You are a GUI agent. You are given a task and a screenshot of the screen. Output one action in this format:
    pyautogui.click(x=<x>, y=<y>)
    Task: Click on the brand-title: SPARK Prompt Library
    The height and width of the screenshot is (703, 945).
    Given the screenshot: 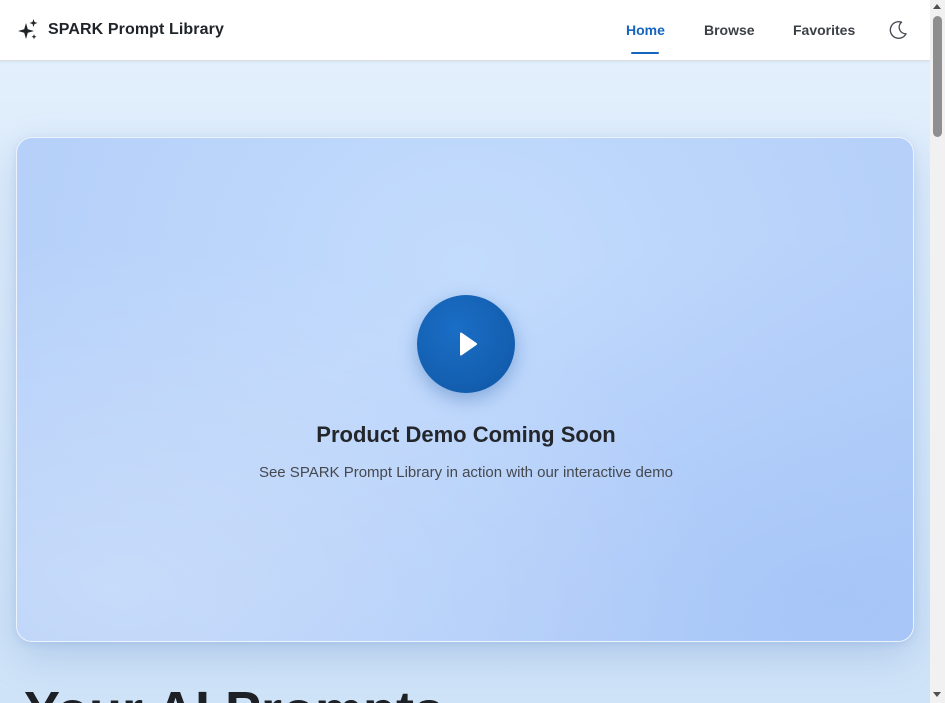 What is the action you would take?
    pyautogui.click(x=136, y=29)
    